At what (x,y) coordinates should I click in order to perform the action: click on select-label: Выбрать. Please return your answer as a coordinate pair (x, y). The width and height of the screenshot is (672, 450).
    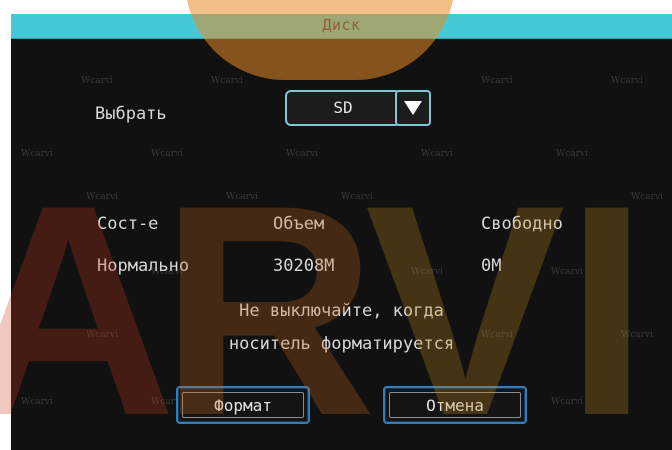
    Looking at the image, I should click on (131, 114).